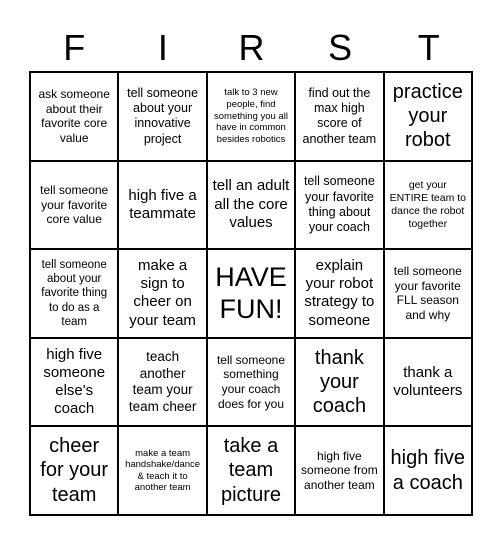 Image resolution: width=501 pixels, height=544 pixels. I want to click on bingo-cell: tell someone your favorite core value, so click(74, 205).